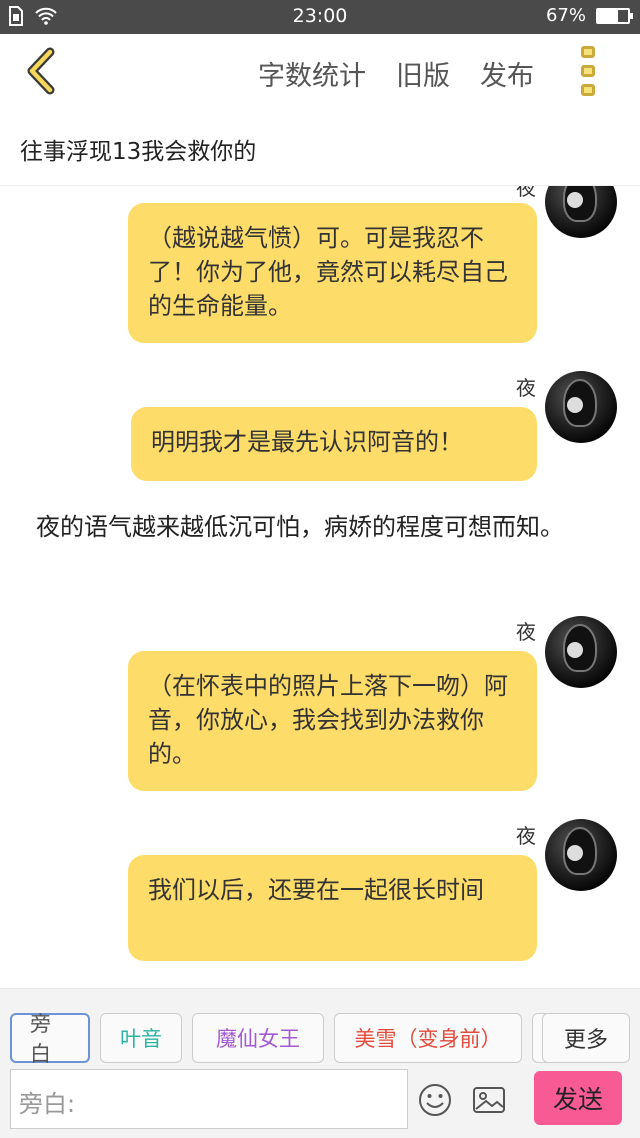 The image size is (640, 1138). Describe the element at coordinates (507, 73) in the screenshot. I see `publish-button: 发布` at that location.